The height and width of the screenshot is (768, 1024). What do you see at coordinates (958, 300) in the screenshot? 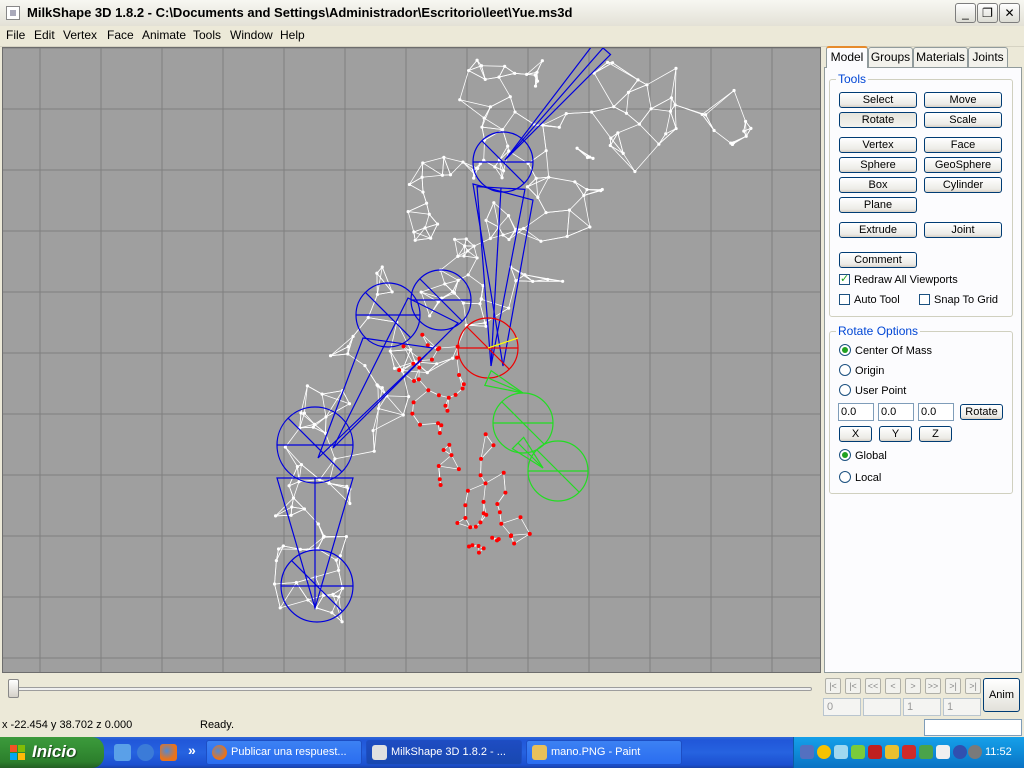
I see `snap-to-grid-checkbox: Snap To Grid` at bounding box center [958, 300].